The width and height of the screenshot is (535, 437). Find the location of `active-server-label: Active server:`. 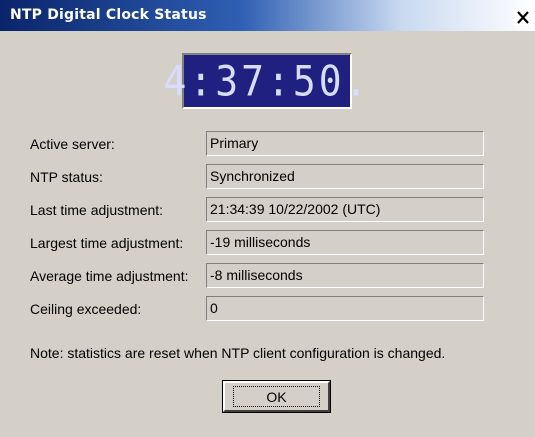

active-server-label: Active server: is located at coordinates (72, 144).